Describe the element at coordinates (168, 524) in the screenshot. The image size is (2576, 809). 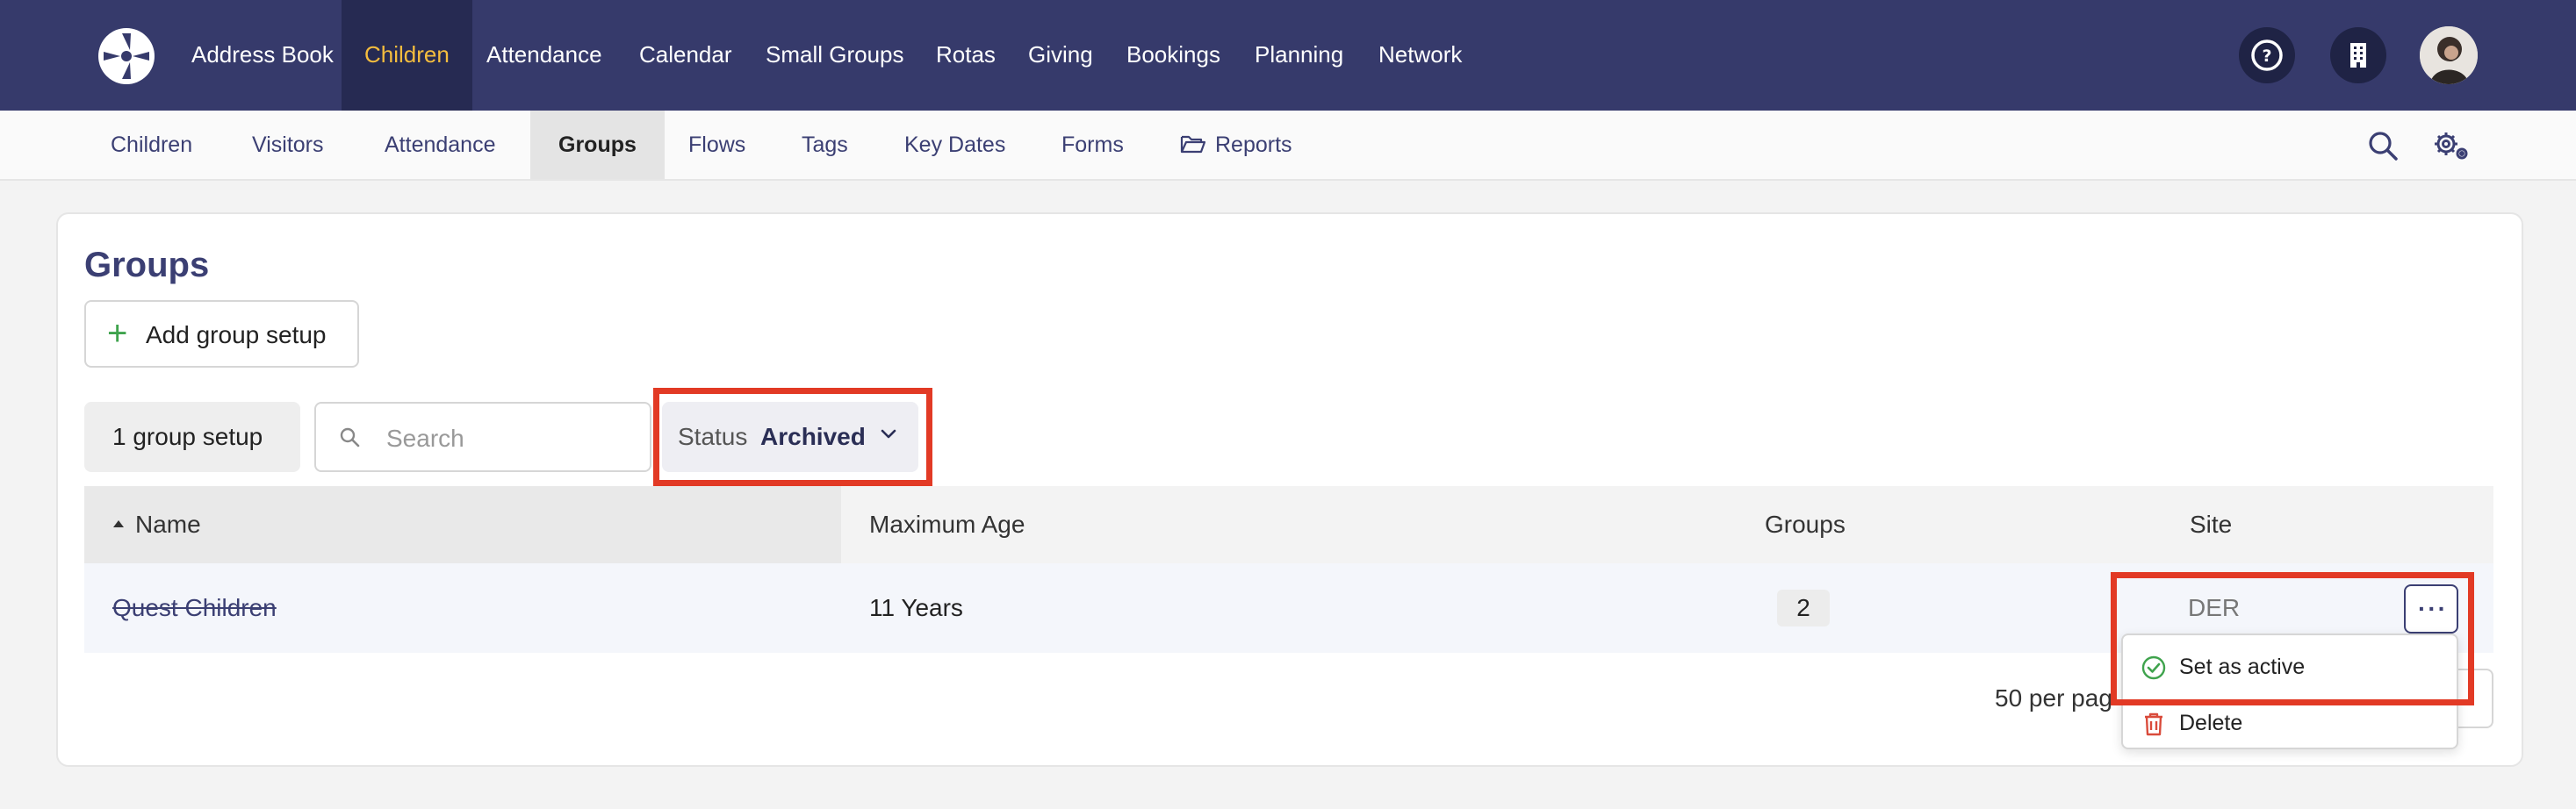
I see `header-name: Name` at that location.